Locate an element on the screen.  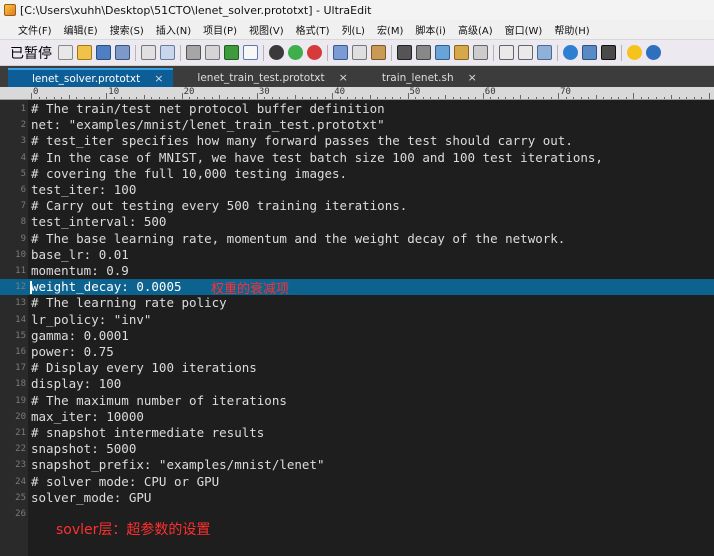
help-icon is located at coordinates (653, 52).